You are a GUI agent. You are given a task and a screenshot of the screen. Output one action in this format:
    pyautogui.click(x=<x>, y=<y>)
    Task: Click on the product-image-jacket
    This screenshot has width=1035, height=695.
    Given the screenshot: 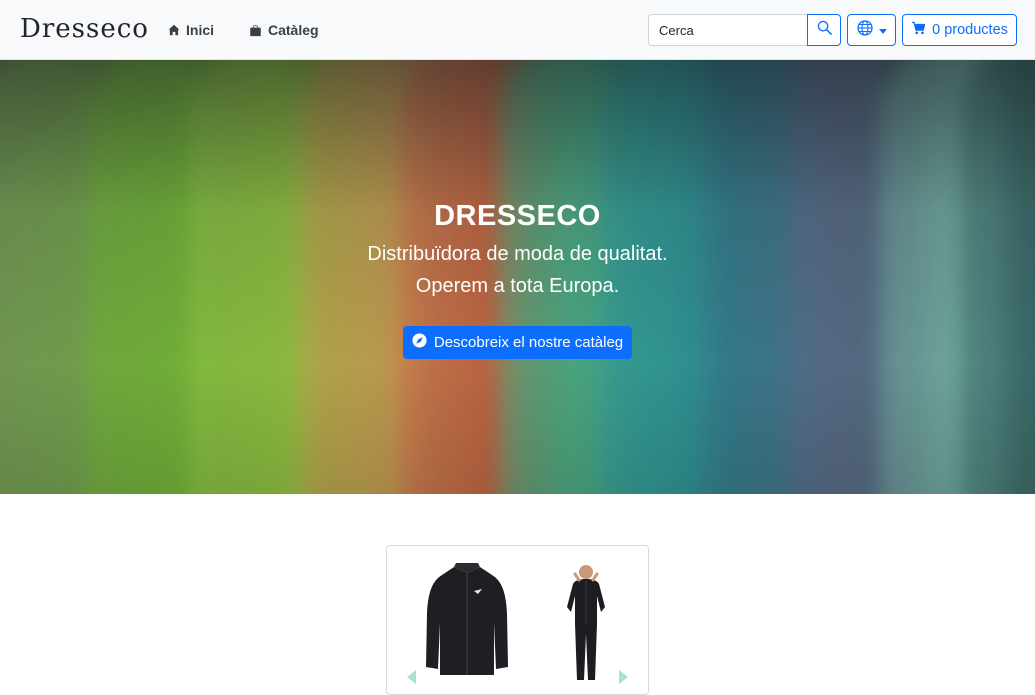 What is the action you would take?
    pyautogui.click(x=467, y=623)
    